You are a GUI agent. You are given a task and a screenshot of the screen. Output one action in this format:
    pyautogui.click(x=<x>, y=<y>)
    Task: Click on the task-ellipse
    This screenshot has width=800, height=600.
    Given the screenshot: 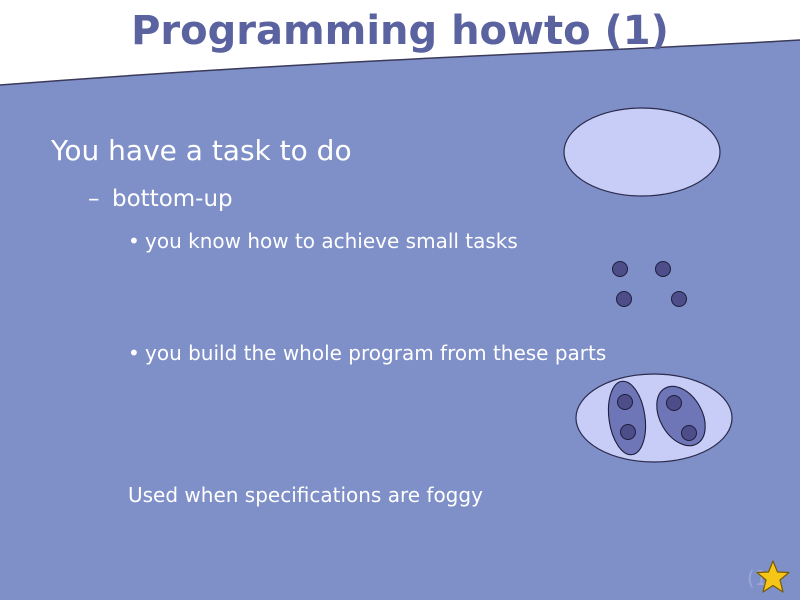 What is the action you would take?
    pyautogui.click(x=642, y=152)
    